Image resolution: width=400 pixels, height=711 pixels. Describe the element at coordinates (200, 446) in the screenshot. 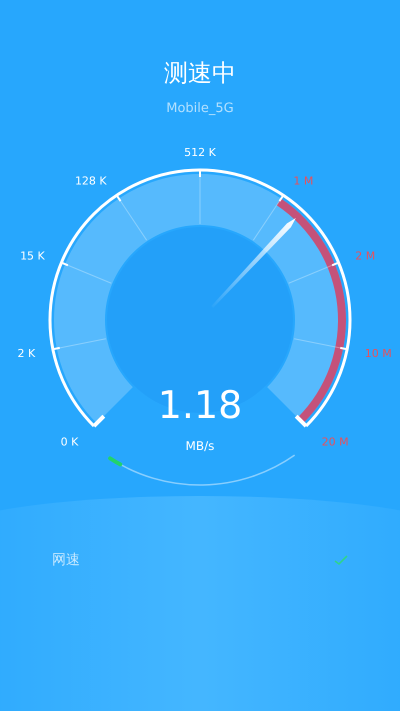

I see `speed-unit: MB/s` at that location.